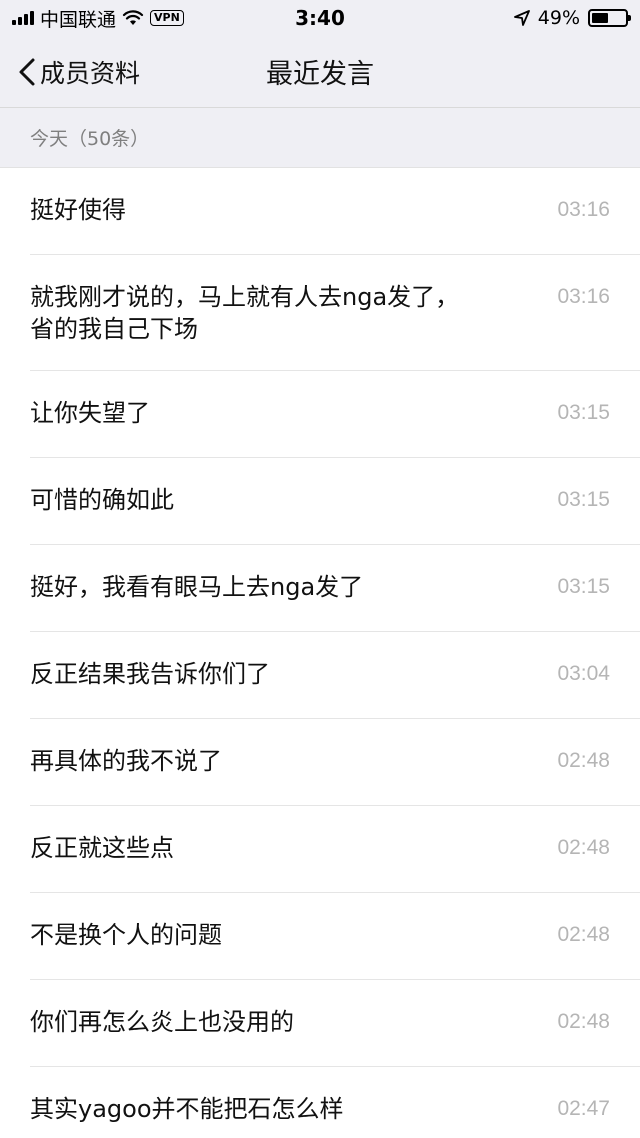  I want to click on back-label: 成员资料, so click(90, 73).